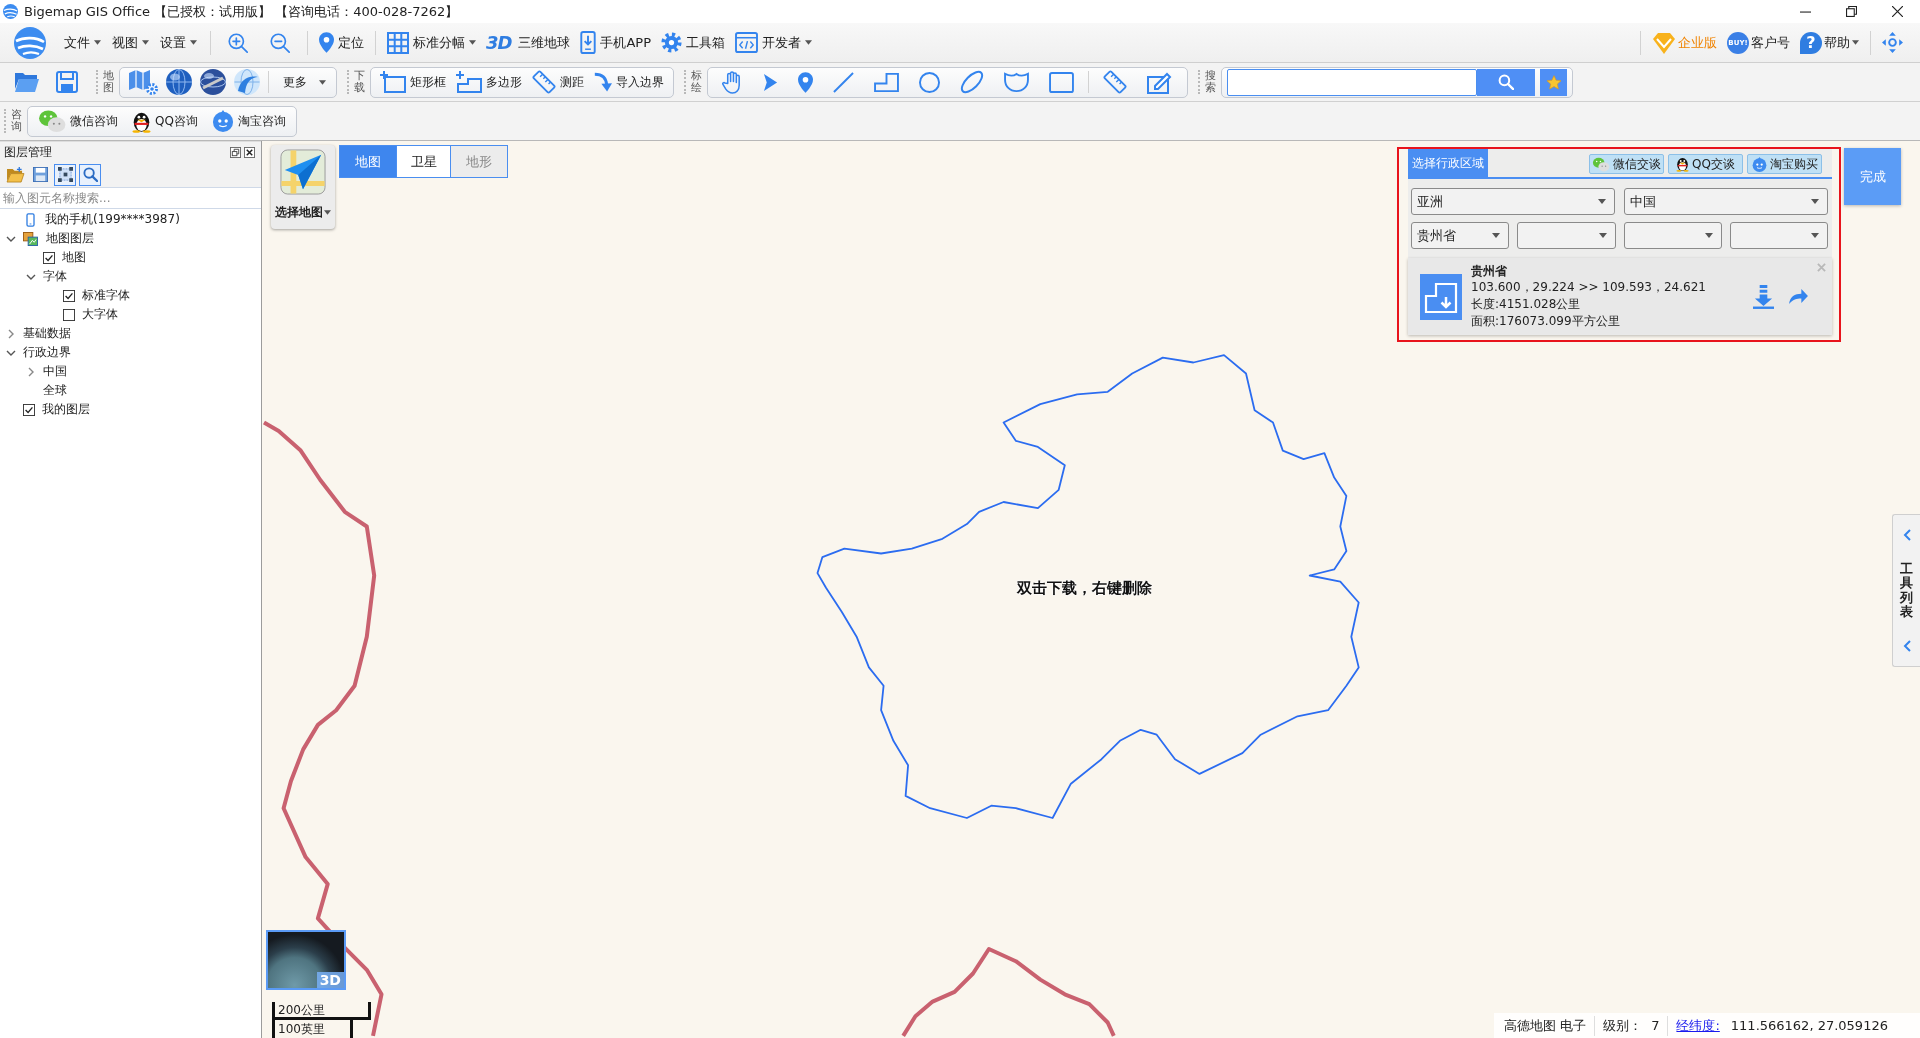  I want to click on group-label: 标绘, so click(696, 82).